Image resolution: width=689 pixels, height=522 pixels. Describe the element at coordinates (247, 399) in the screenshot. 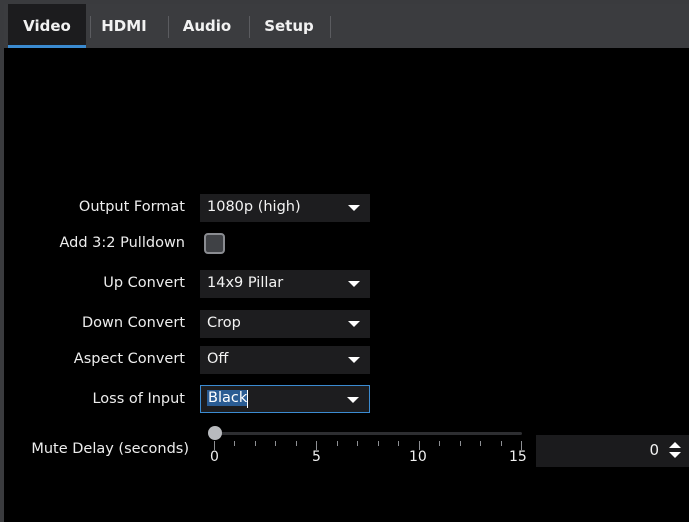

I see `text-cursor` at that location.